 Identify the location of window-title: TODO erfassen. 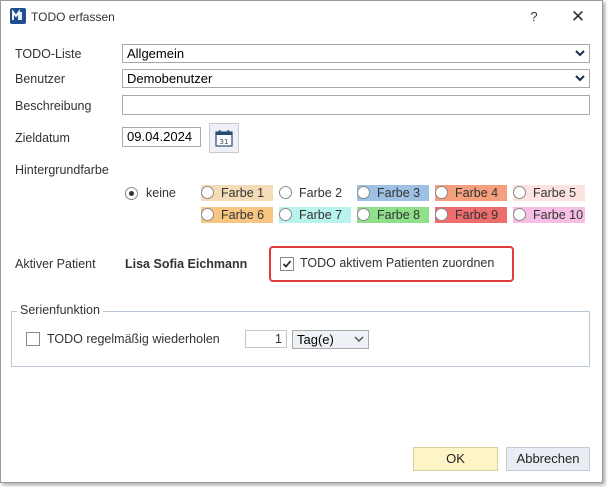
(73, 17).